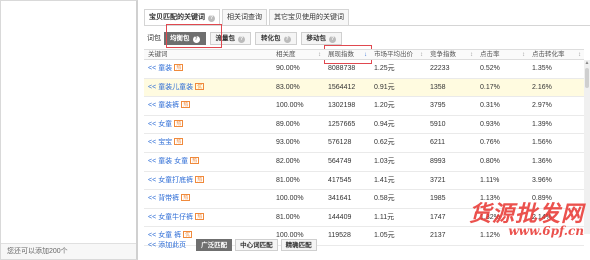 This screenshot has width=590, height=260. What do you see at coordinates (168, 198) in the screenshot?
I see `keyword-text: 背带裤` at bounding box center [168, 198].